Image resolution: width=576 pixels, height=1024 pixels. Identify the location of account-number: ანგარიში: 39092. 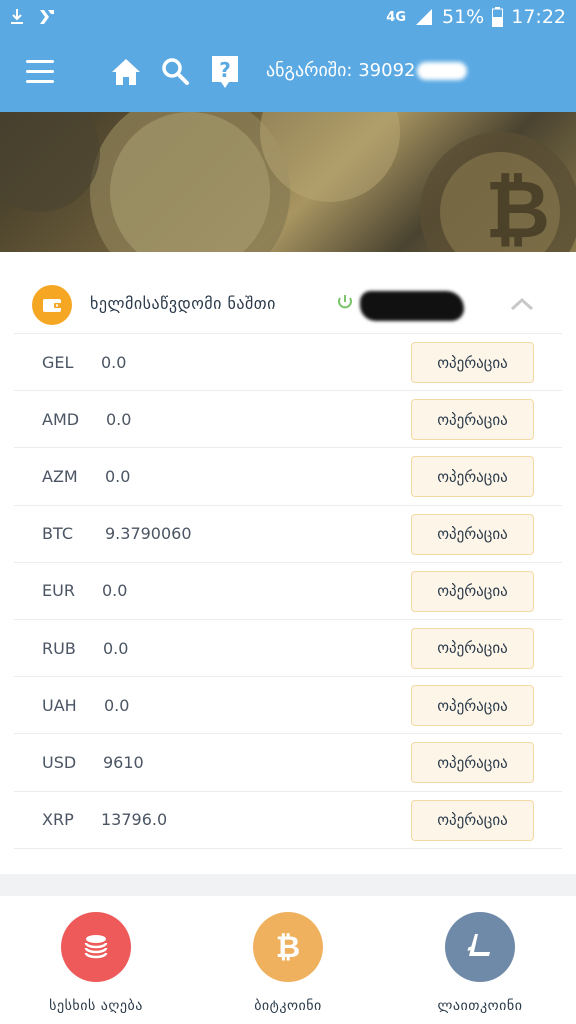
(367, 70).